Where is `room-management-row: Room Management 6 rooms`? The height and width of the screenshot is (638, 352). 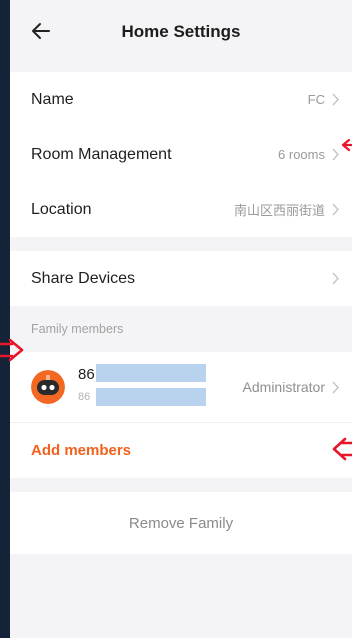
room-management-row: Room Management 6 rooms is located at coordinates (181, 154).